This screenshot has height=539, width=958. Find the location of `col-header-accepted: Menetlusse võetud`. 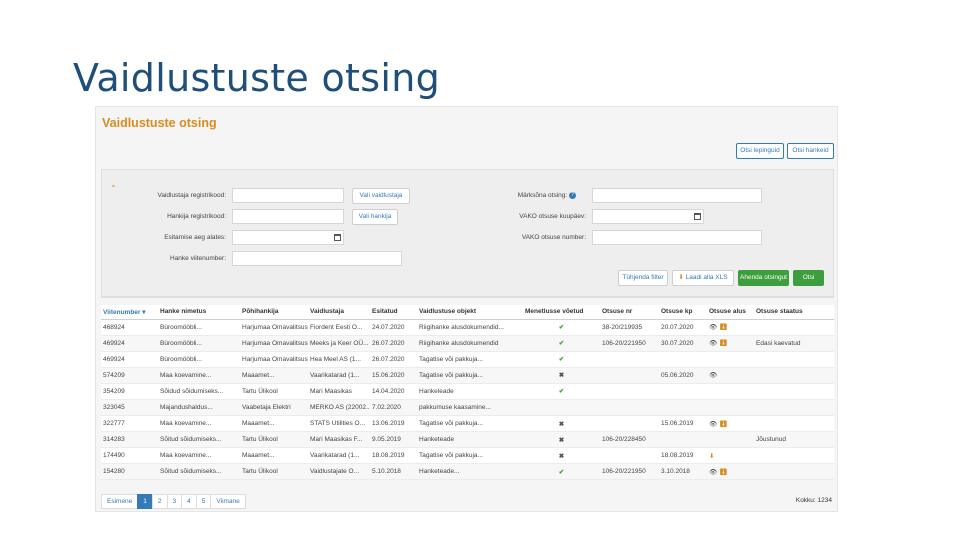

col-header-accepted: Menetlusse võetud is located at coordinates (561, 312).